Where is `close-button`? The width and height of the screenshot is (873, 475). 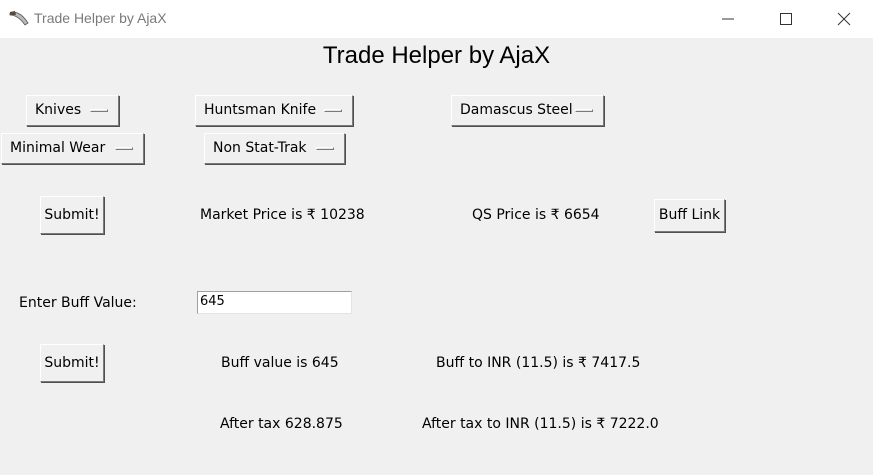 close-button is located at coordinates (844, 19).